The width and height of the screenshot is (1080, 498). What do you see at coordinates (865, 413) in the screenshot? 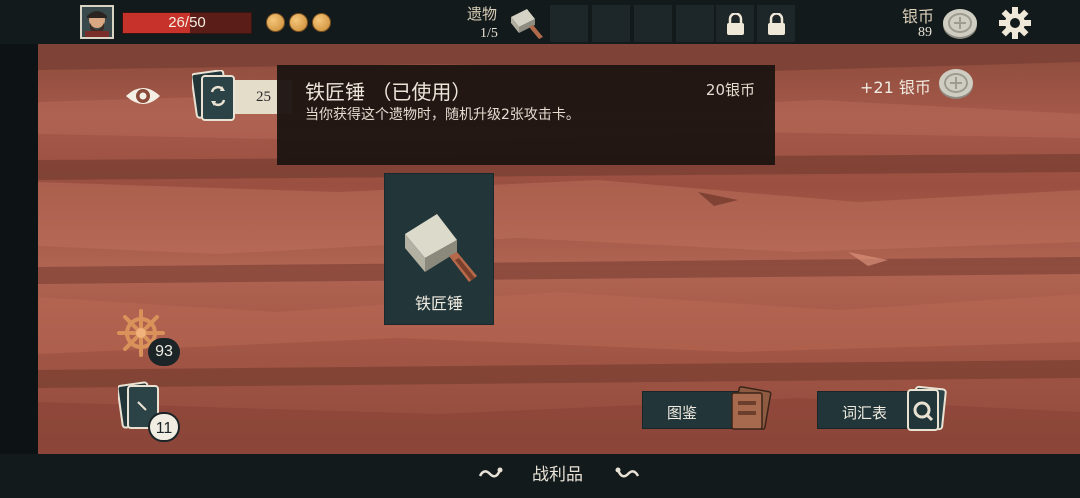
I see `glossary-button-label: 词汇表` at bounding box center [865, 413].